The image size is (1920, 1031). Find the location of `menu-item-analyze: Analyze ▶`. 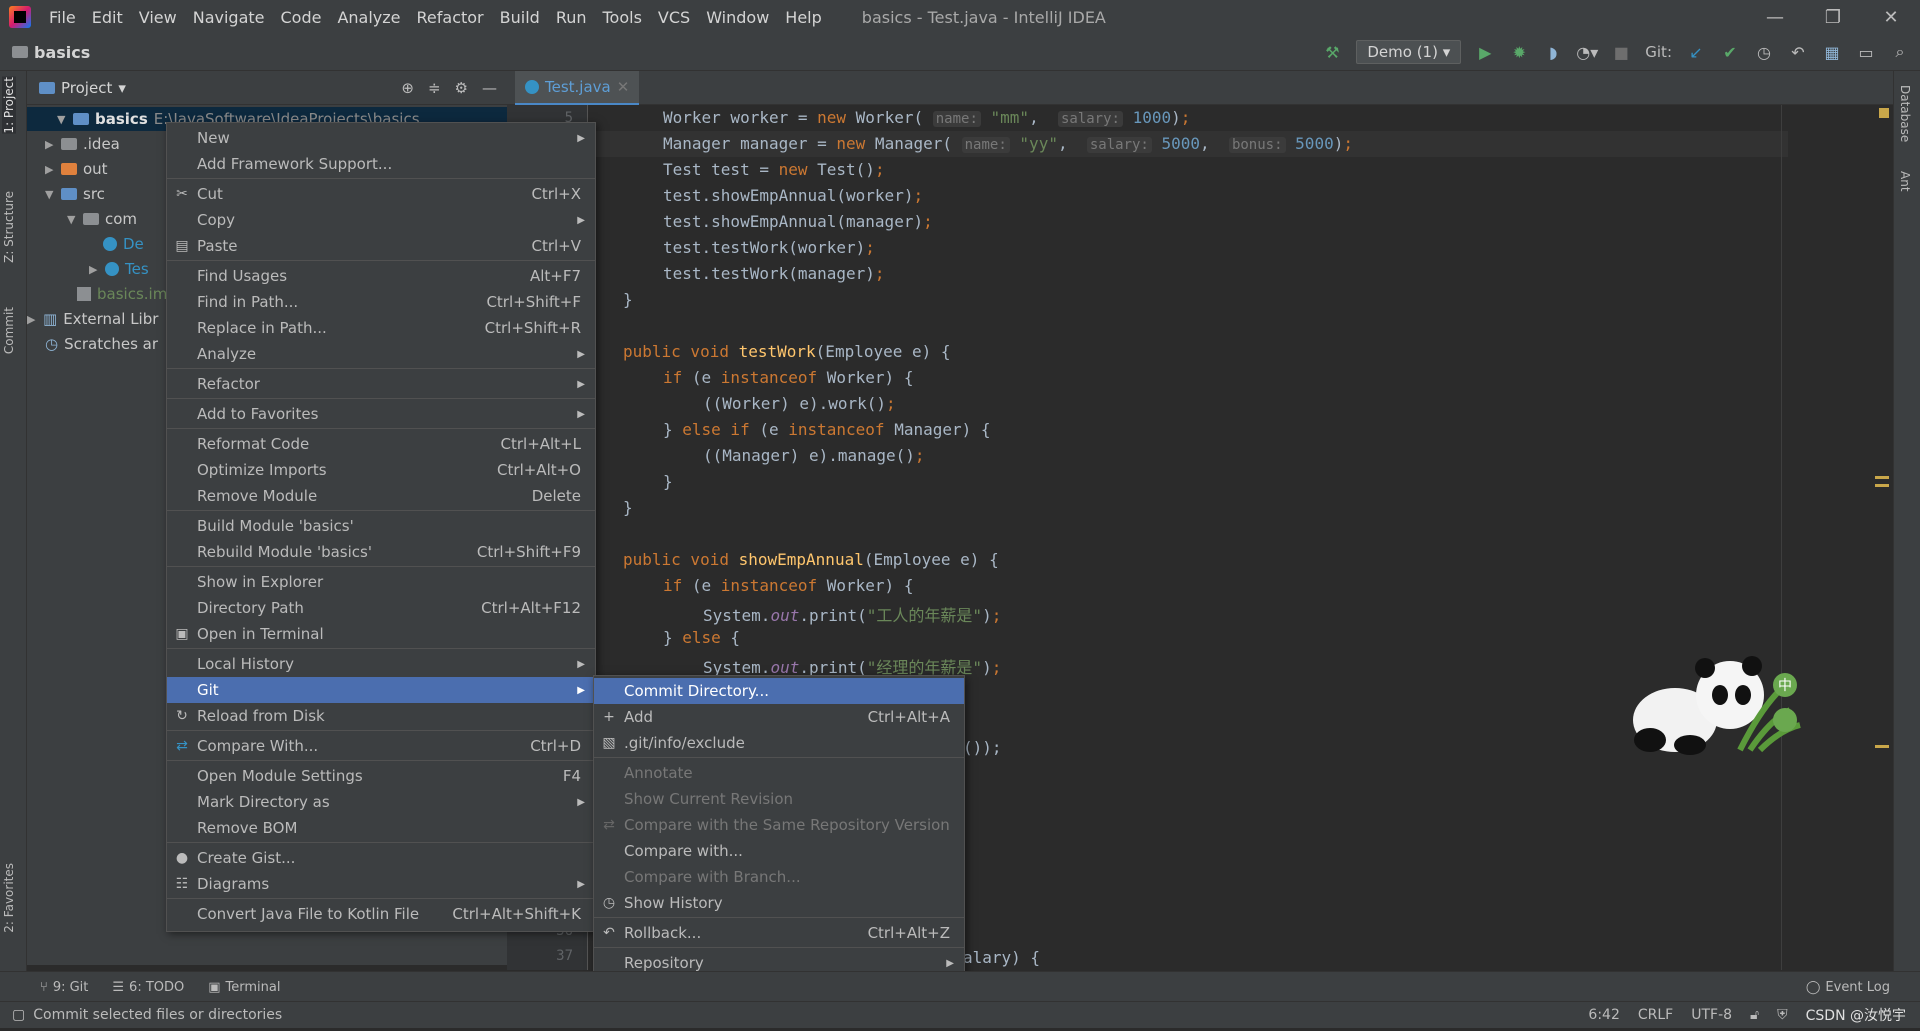

menu-item-analyze: Analyze ▶ is located at coordinates (381, 354).